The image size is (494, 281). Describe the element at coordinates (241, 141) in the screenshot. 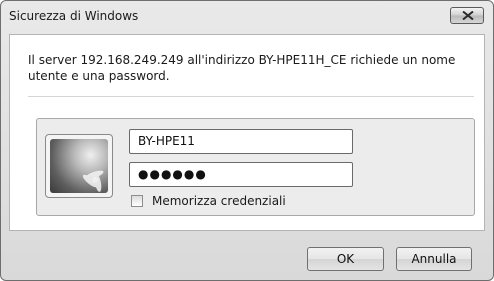

I see `username-field: BY-HPE11` at that location.